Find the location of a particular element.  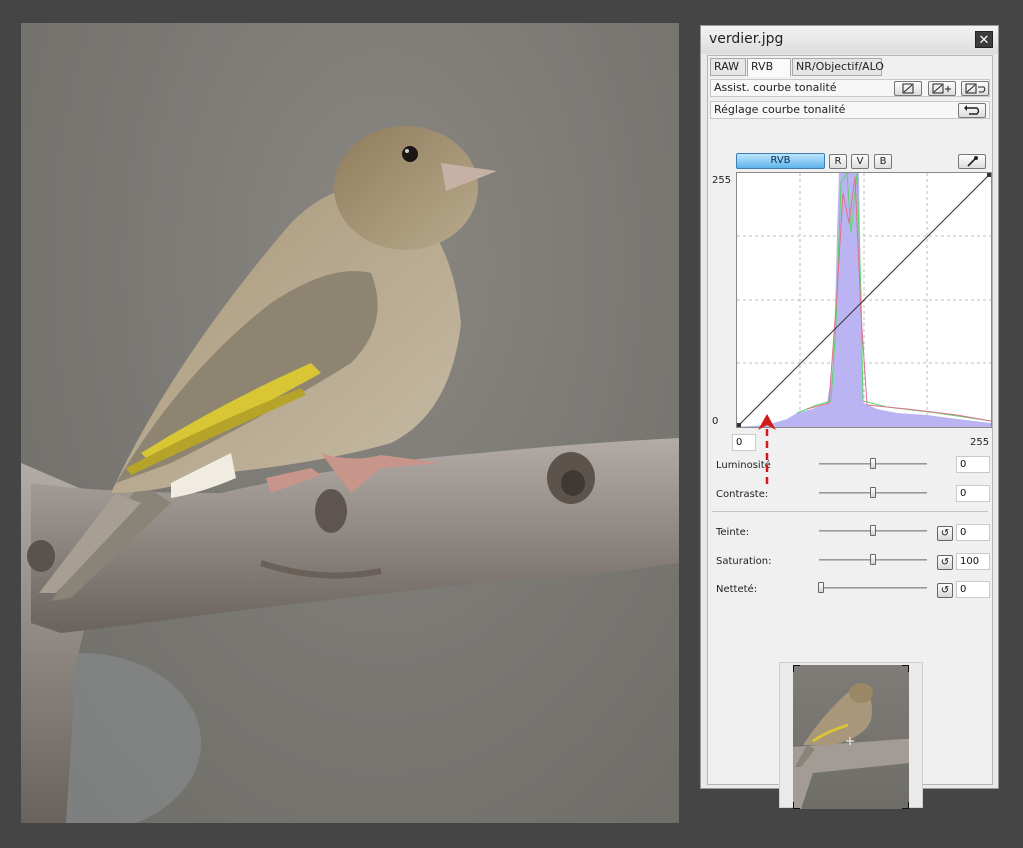

histogram-curve-svg is located at coordinates (864, 299).